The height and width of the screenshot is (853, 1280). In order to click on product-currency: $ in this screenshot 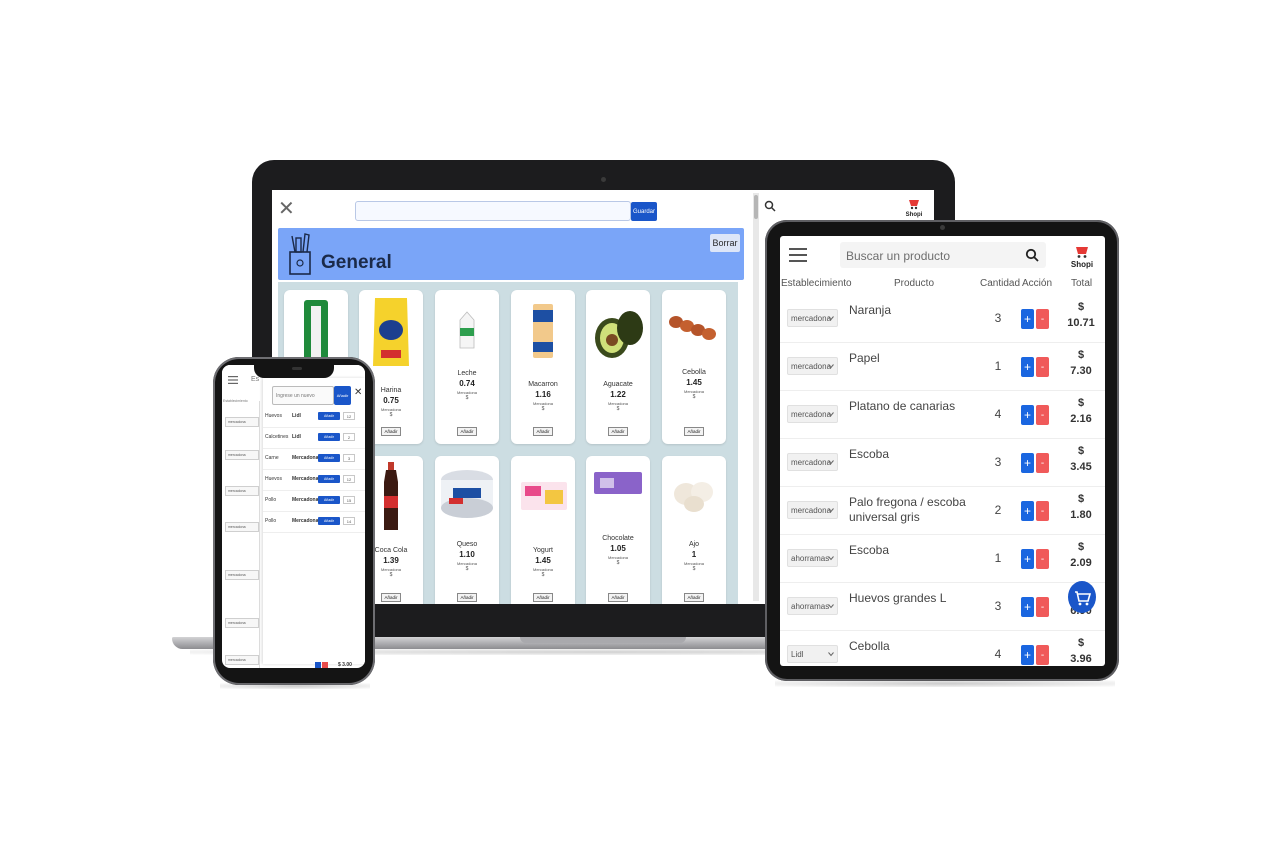, I will do `click(543, 575)`.